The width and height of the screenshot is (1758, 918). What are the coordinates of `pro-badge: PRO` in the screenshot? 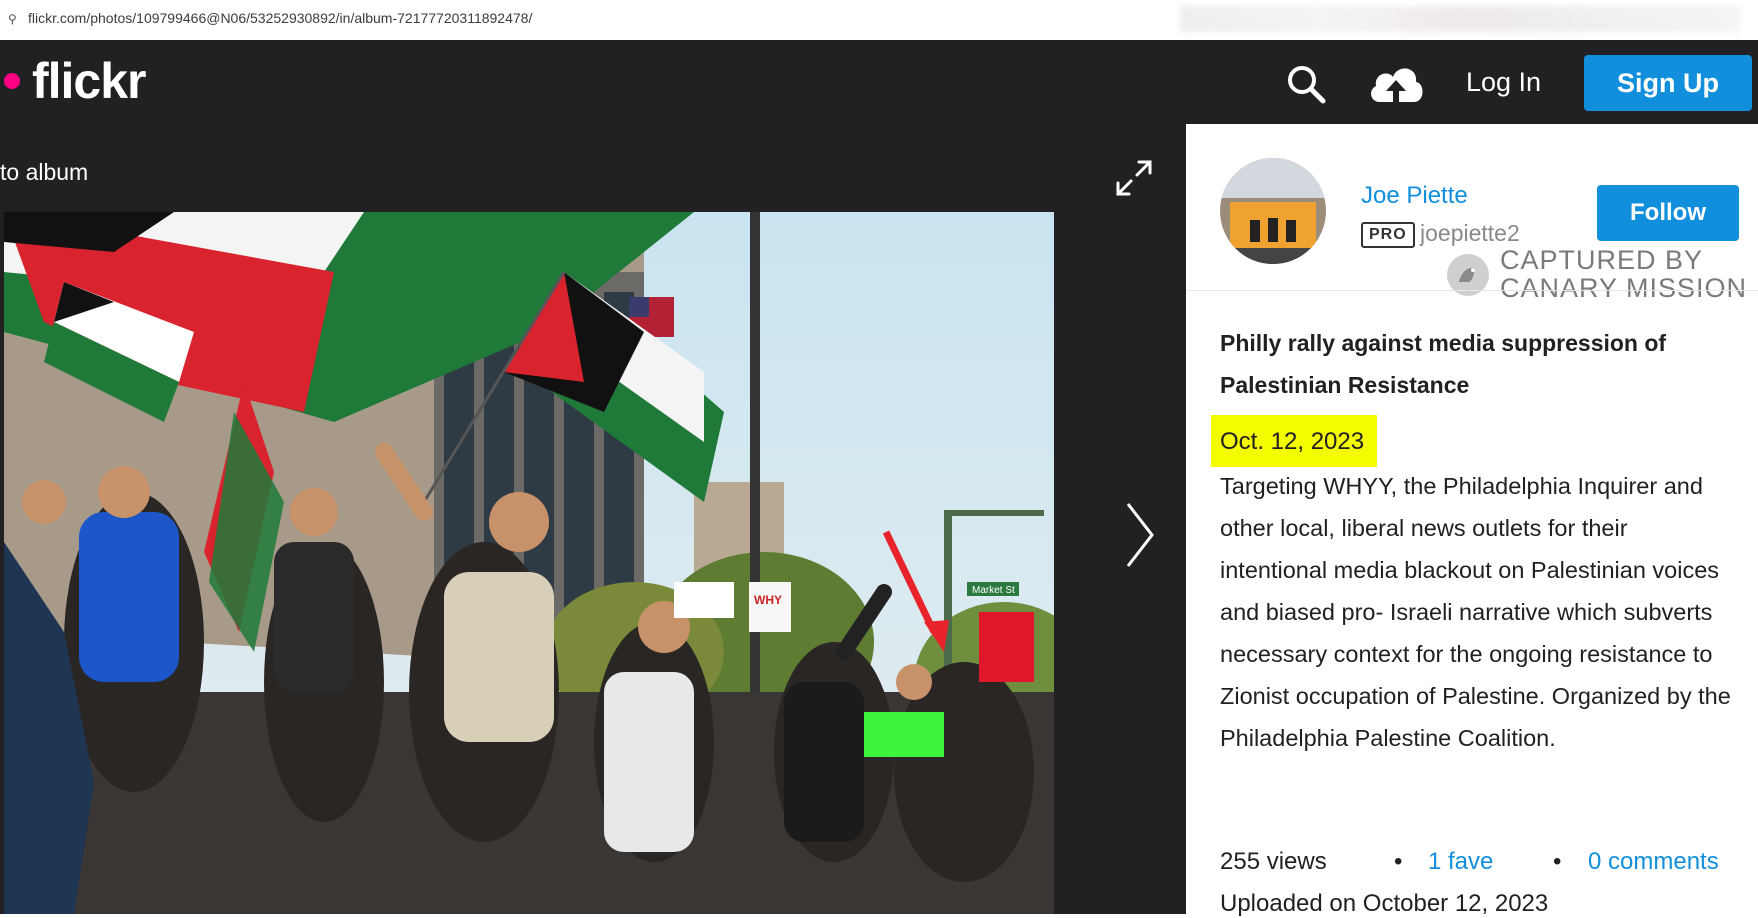 It's located at (1388, 235).